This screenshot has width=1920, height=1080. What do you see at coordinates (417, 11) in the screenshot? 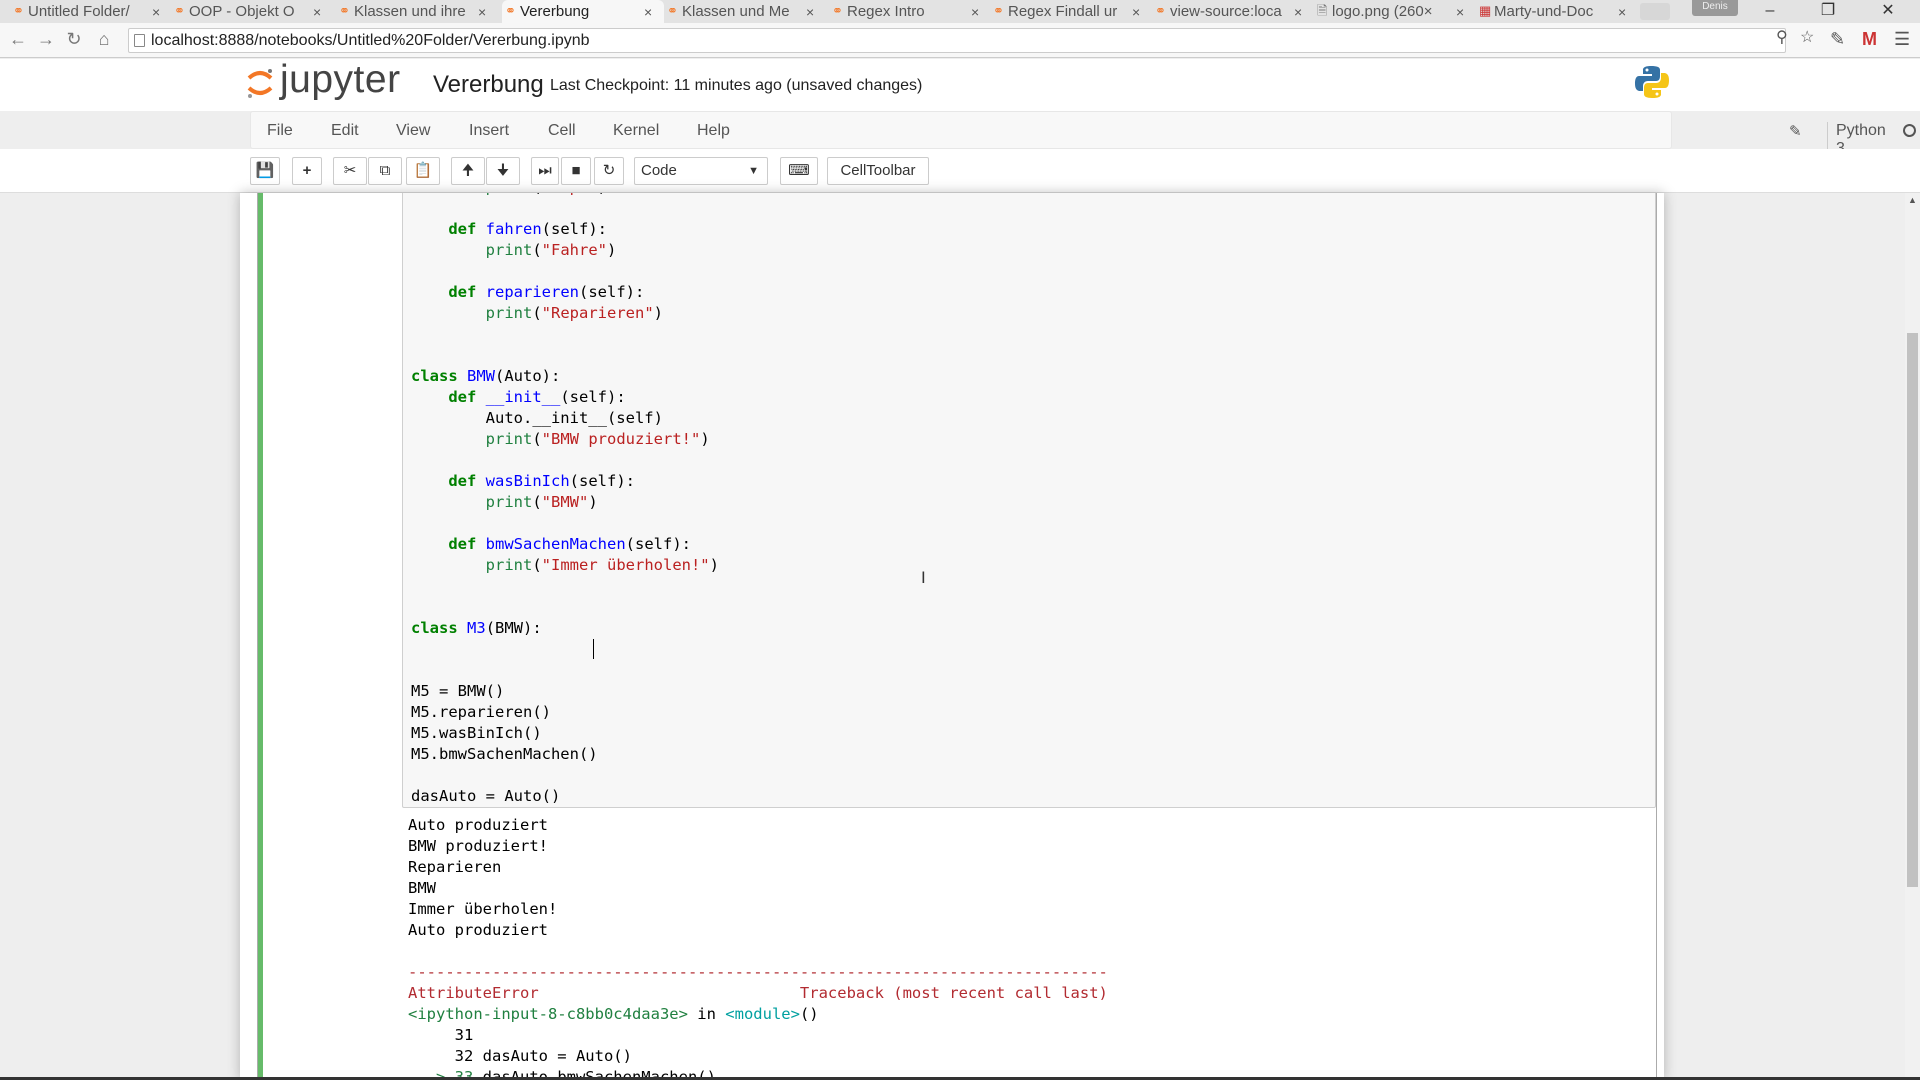
I see `browser-tab: ⚭ Klassen und ihre ×` at bounding box center [417, 11].